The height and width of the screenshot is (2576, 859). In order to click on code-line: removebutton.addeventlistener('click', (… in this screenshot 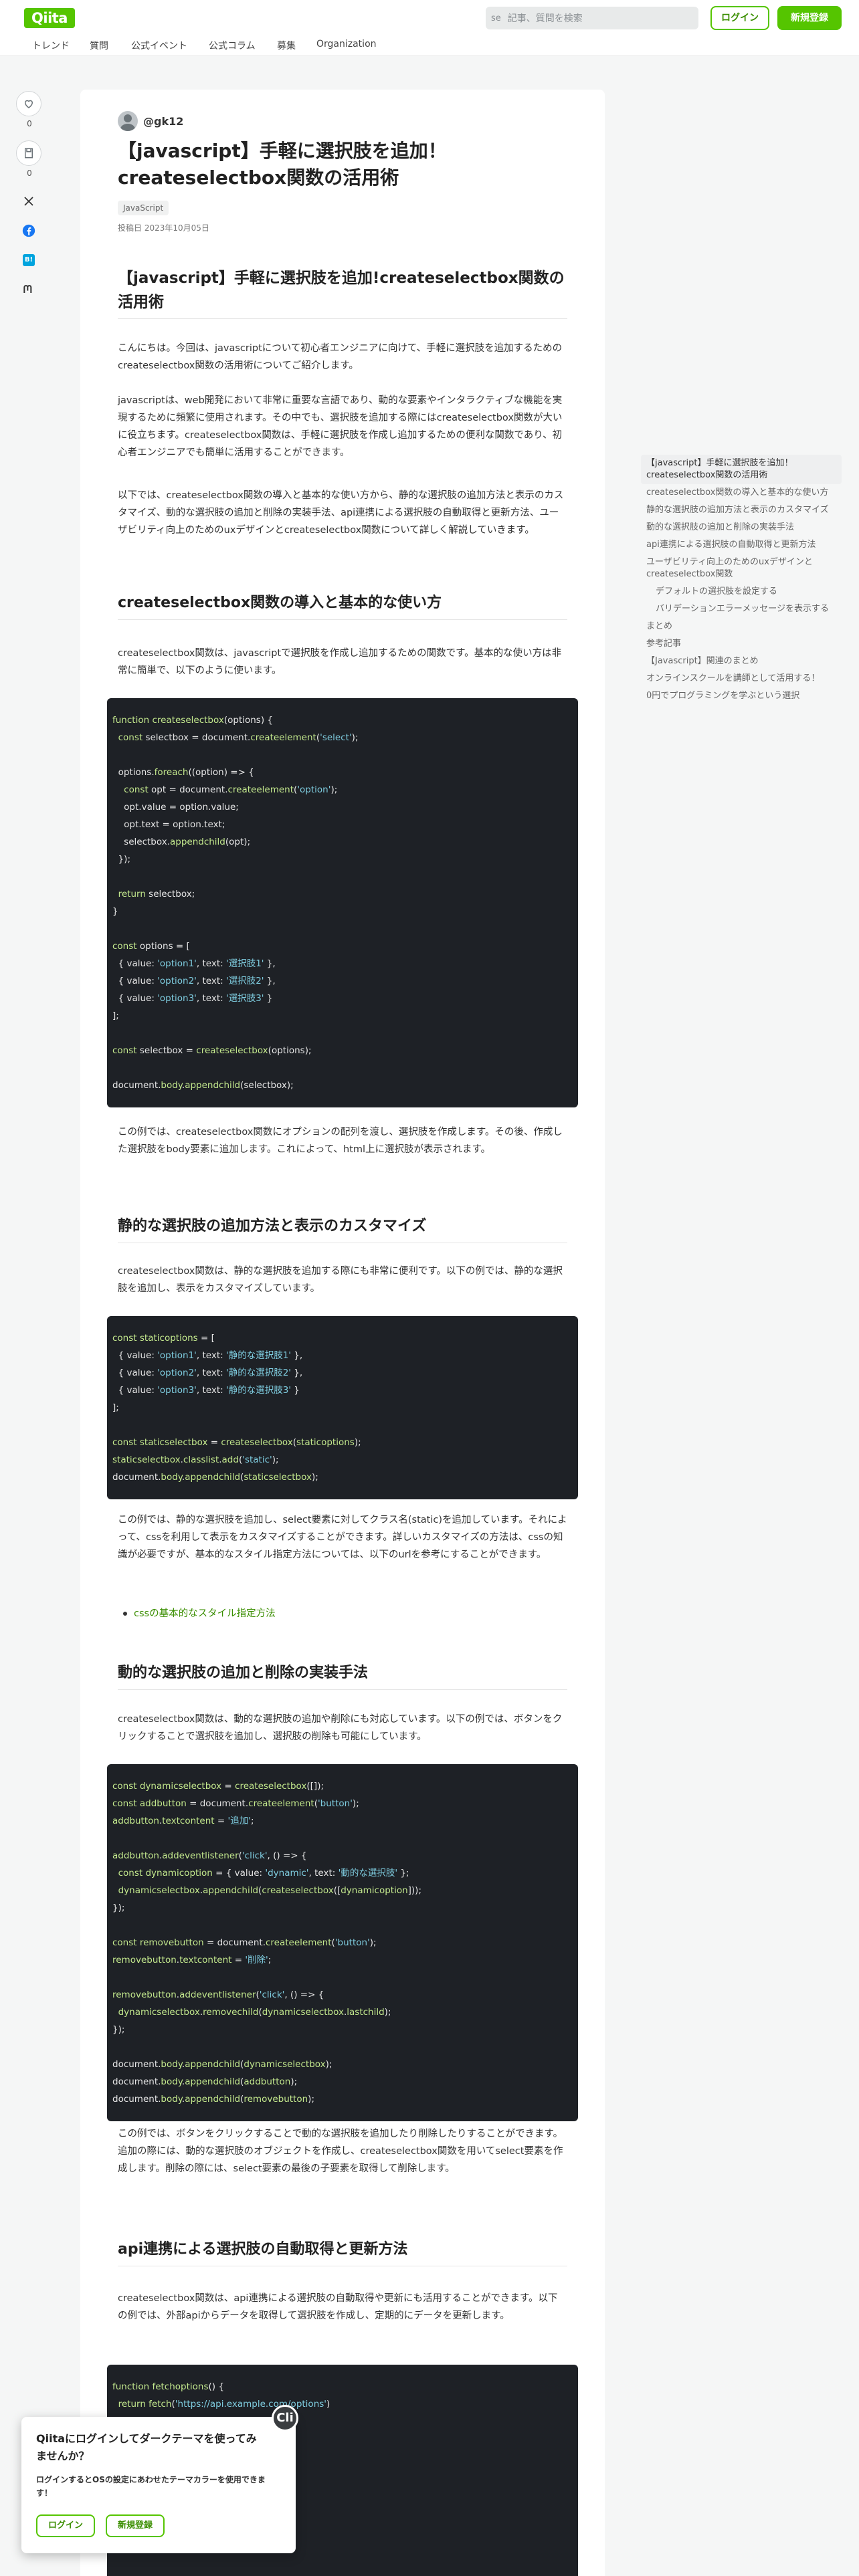, I will do `click(218, 1995)`.